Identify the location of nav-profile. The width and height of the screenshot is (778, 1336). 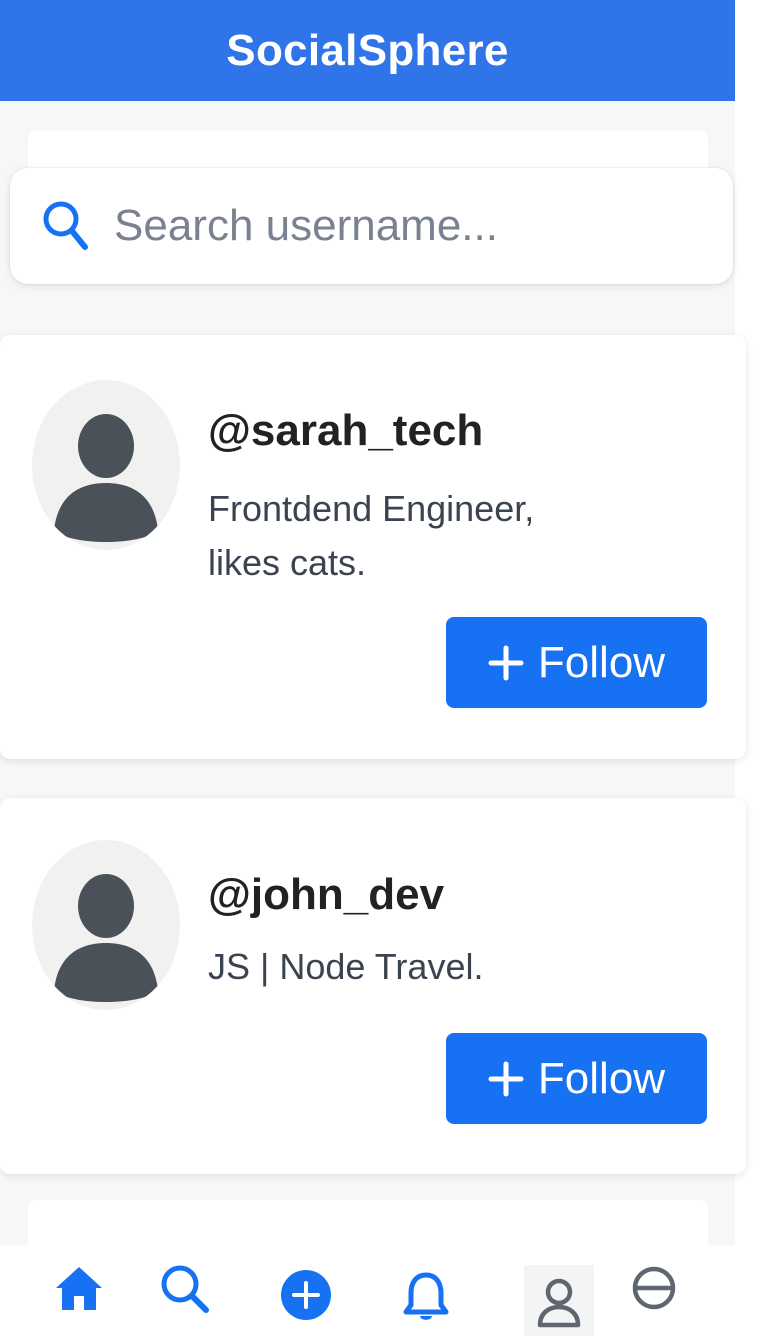
(559, 1300).